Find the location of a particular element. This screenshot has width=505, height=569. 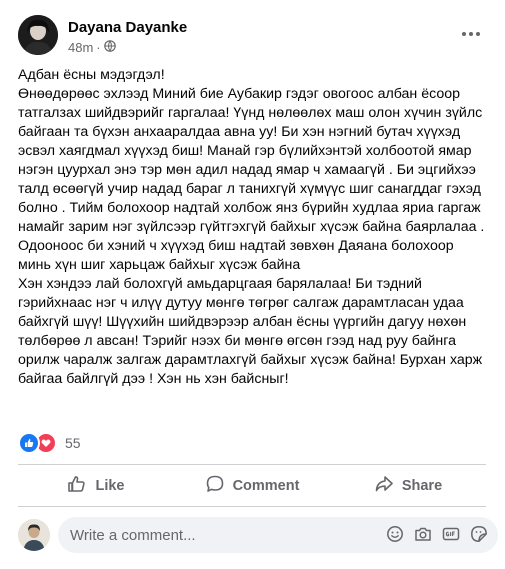

share-button: Share is located at coordinates (408, 486).